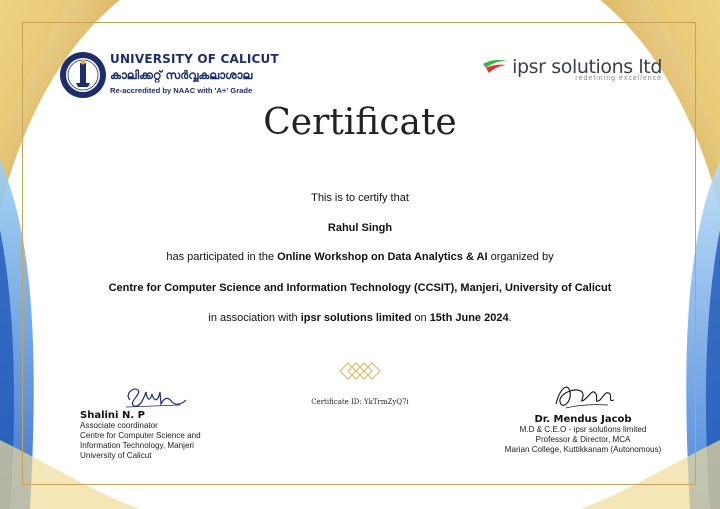 Image resolution: width=720 pixels, height=509 pixels. What do you see at coordinates (181, 75) in the screenshot?
I see `university-name-malayalam: കാലിക്കറ്റ് സർവ്വകലാശാല` at bounding box center [181, 75].